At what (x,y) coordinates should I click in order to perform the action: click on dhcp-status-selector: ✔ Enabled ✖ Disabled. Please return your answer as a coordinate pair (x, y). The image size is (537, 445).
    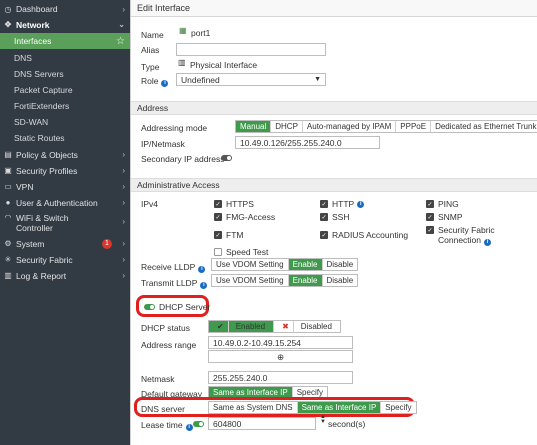
    Looking at the image, I should click on (274, 326).